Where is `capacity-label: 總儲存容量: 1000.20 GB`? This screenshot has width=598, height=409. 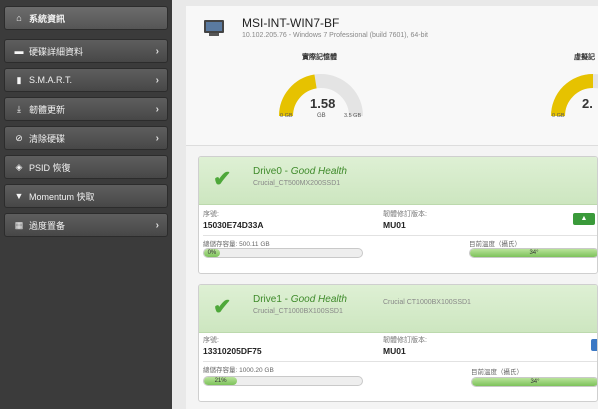
capacity-label: 總儲存容量: 1000.20 GB is located at coordinates (238, 370).